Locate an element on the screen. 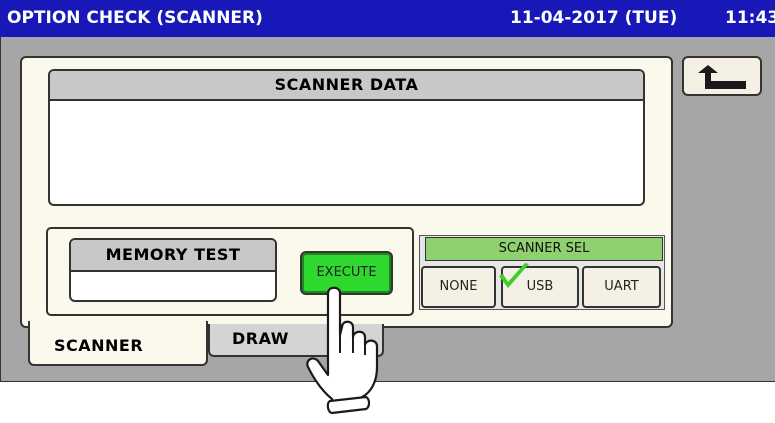 This screenshot has width=775, height=423. check-mark-icon is located at coordinates (514, 275).